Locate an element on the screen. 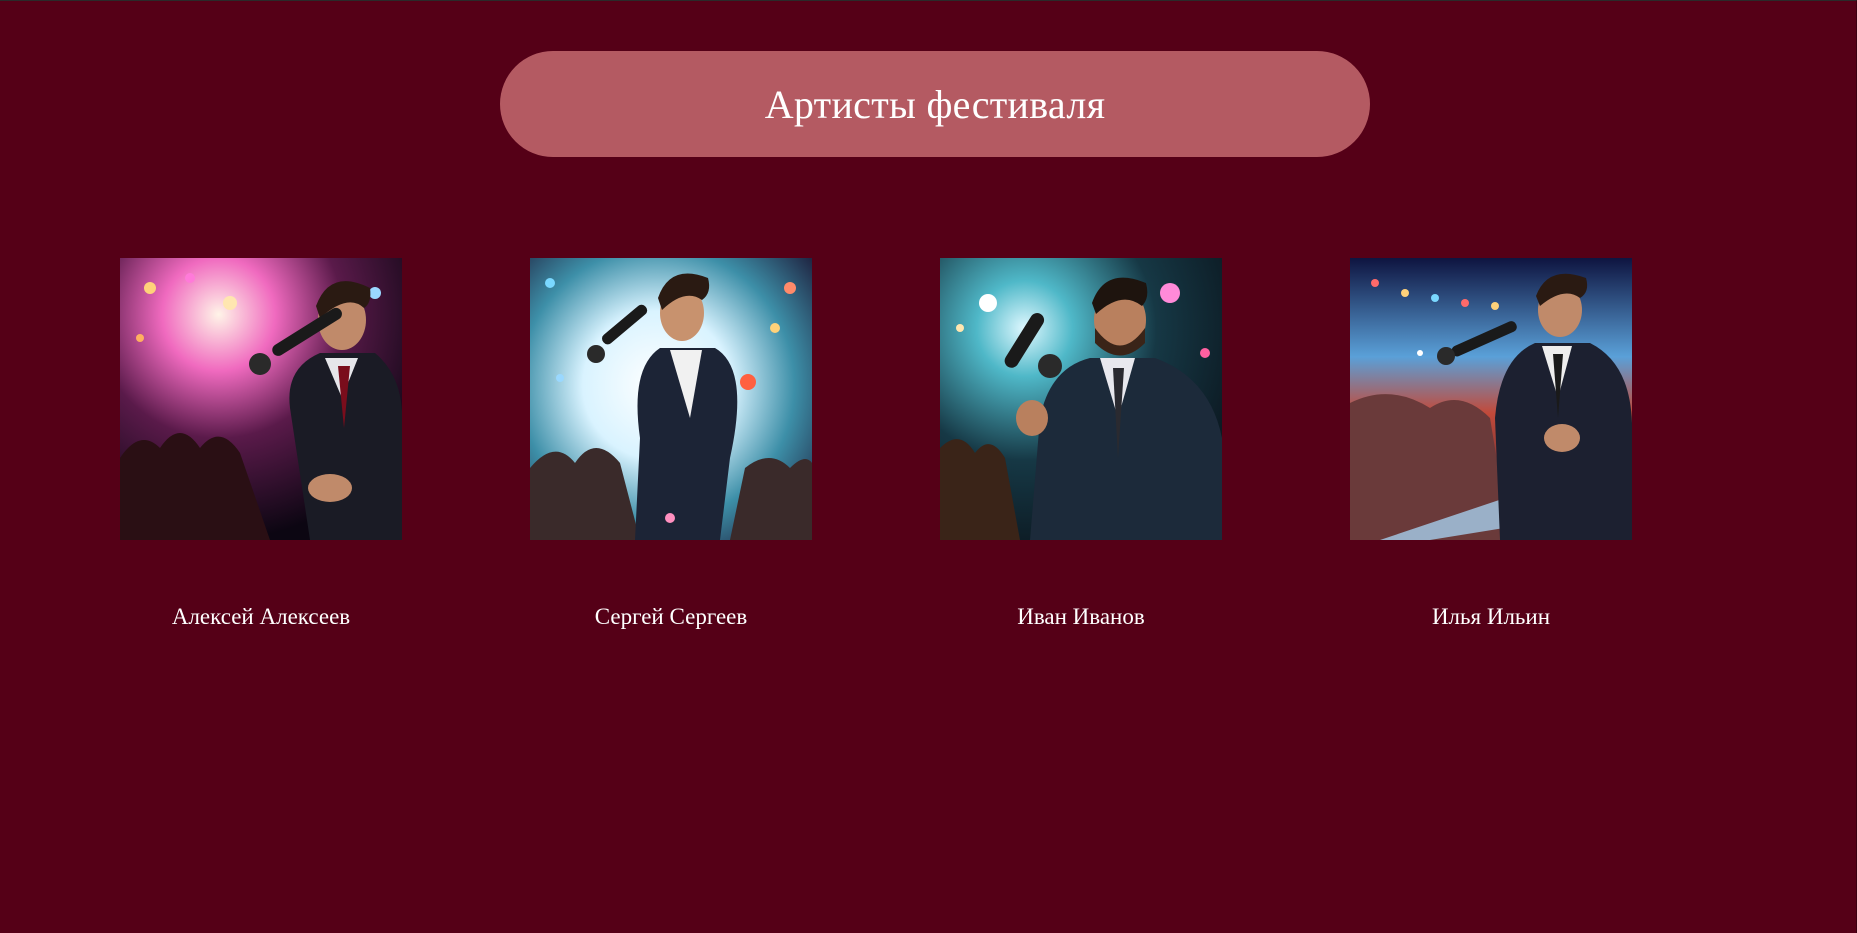  artist-card: Сергей Сергеев is located at coordinates (671, 443).